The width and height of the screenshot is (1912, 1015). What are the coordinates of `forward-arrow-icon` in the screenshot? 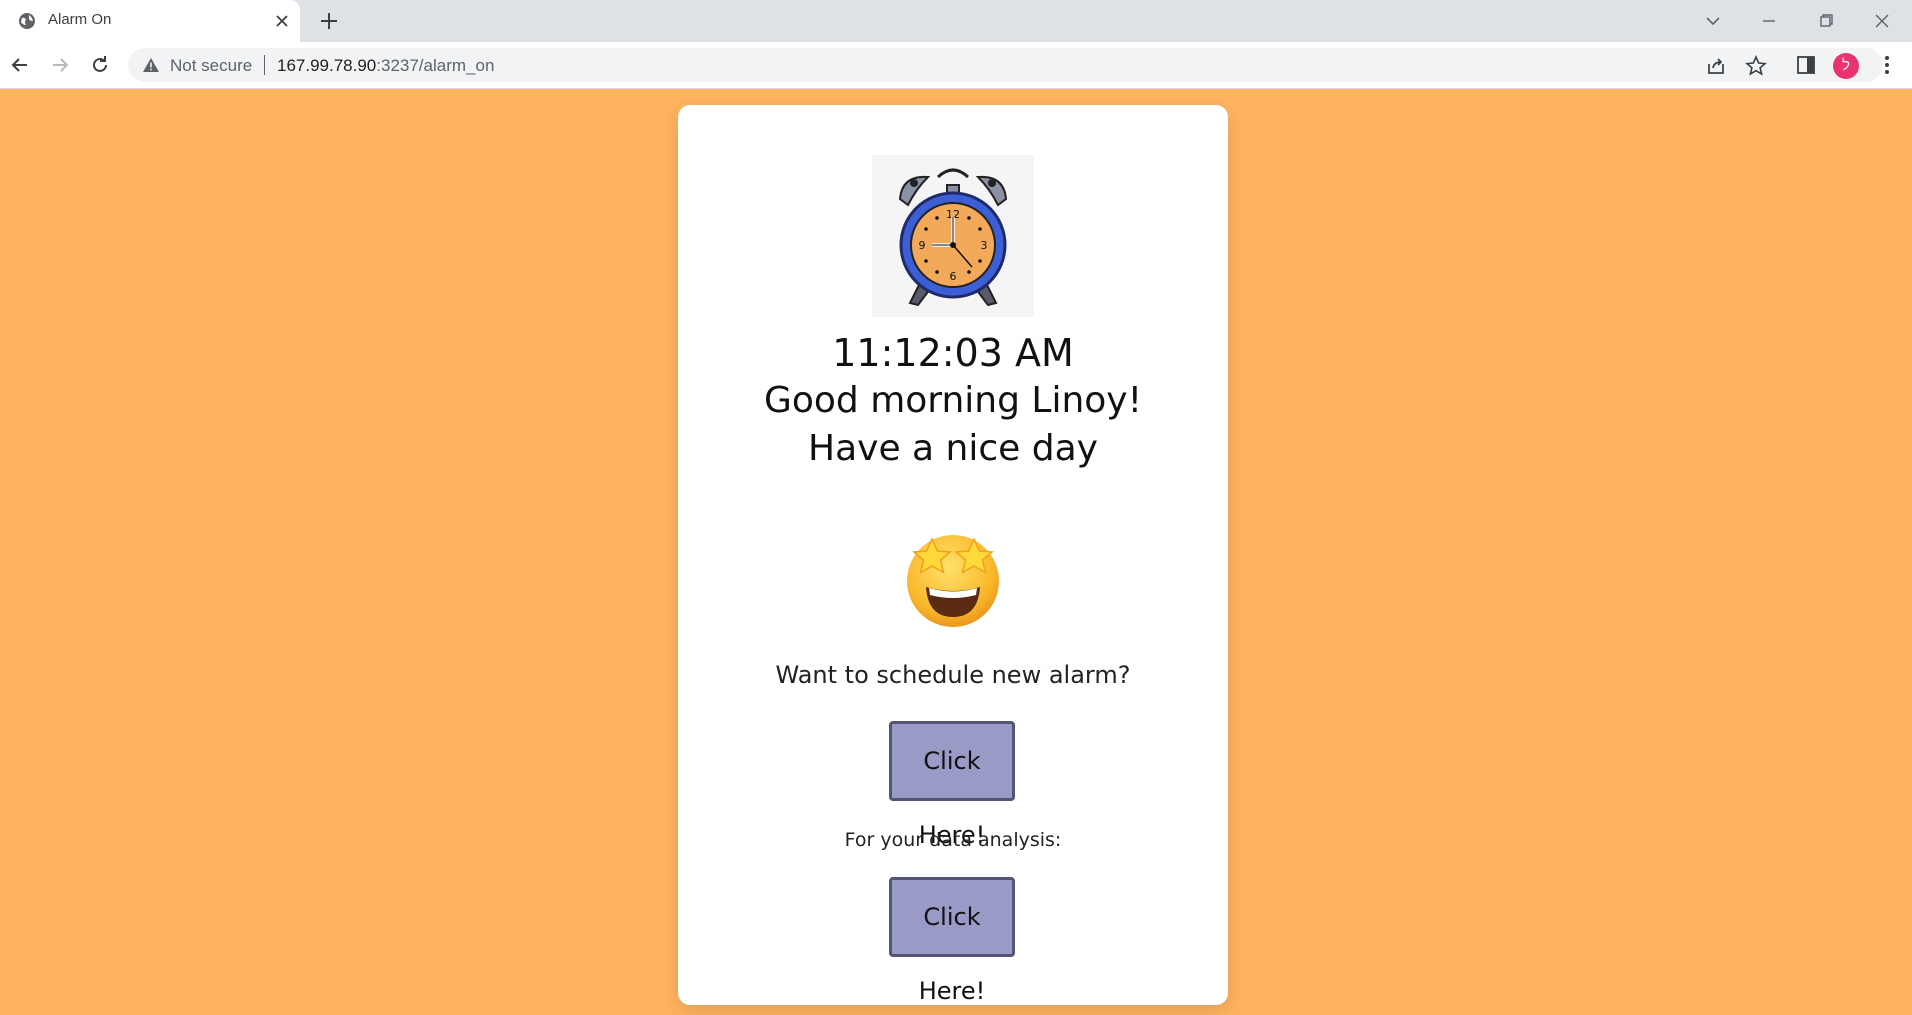 It's located at (60, 65).